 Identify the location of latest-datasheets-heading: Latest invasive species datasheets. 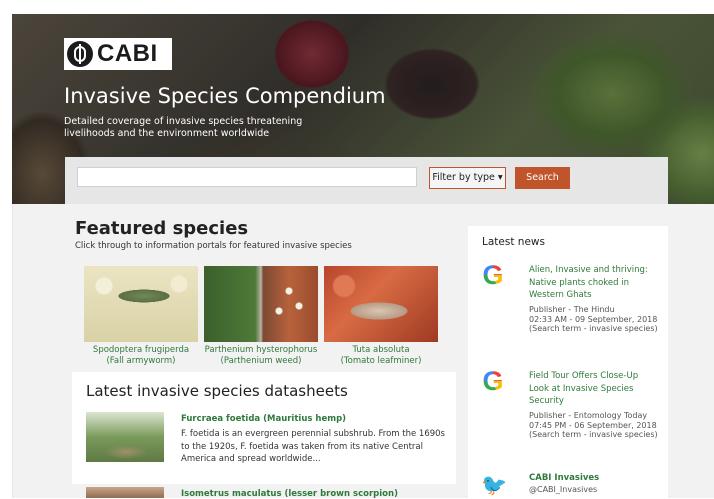
(217, 391).